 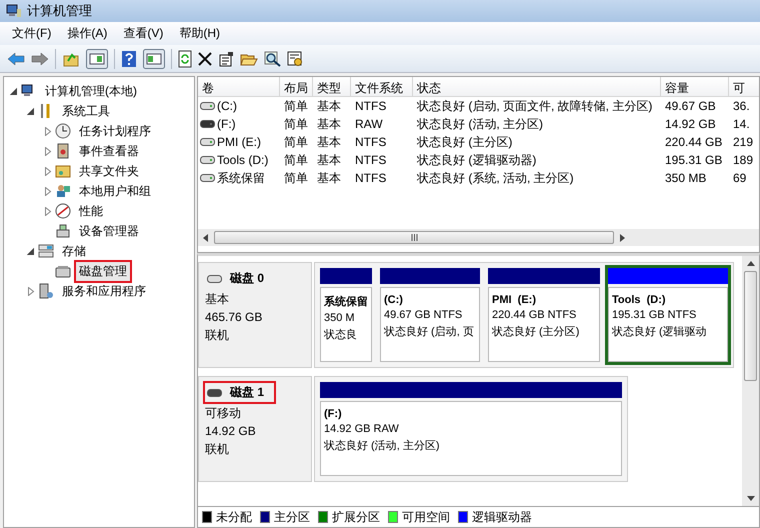 What do you see at coordinates (129, 59) in the screenshot?
I see `help-icon` at bounding box center [129, 59].